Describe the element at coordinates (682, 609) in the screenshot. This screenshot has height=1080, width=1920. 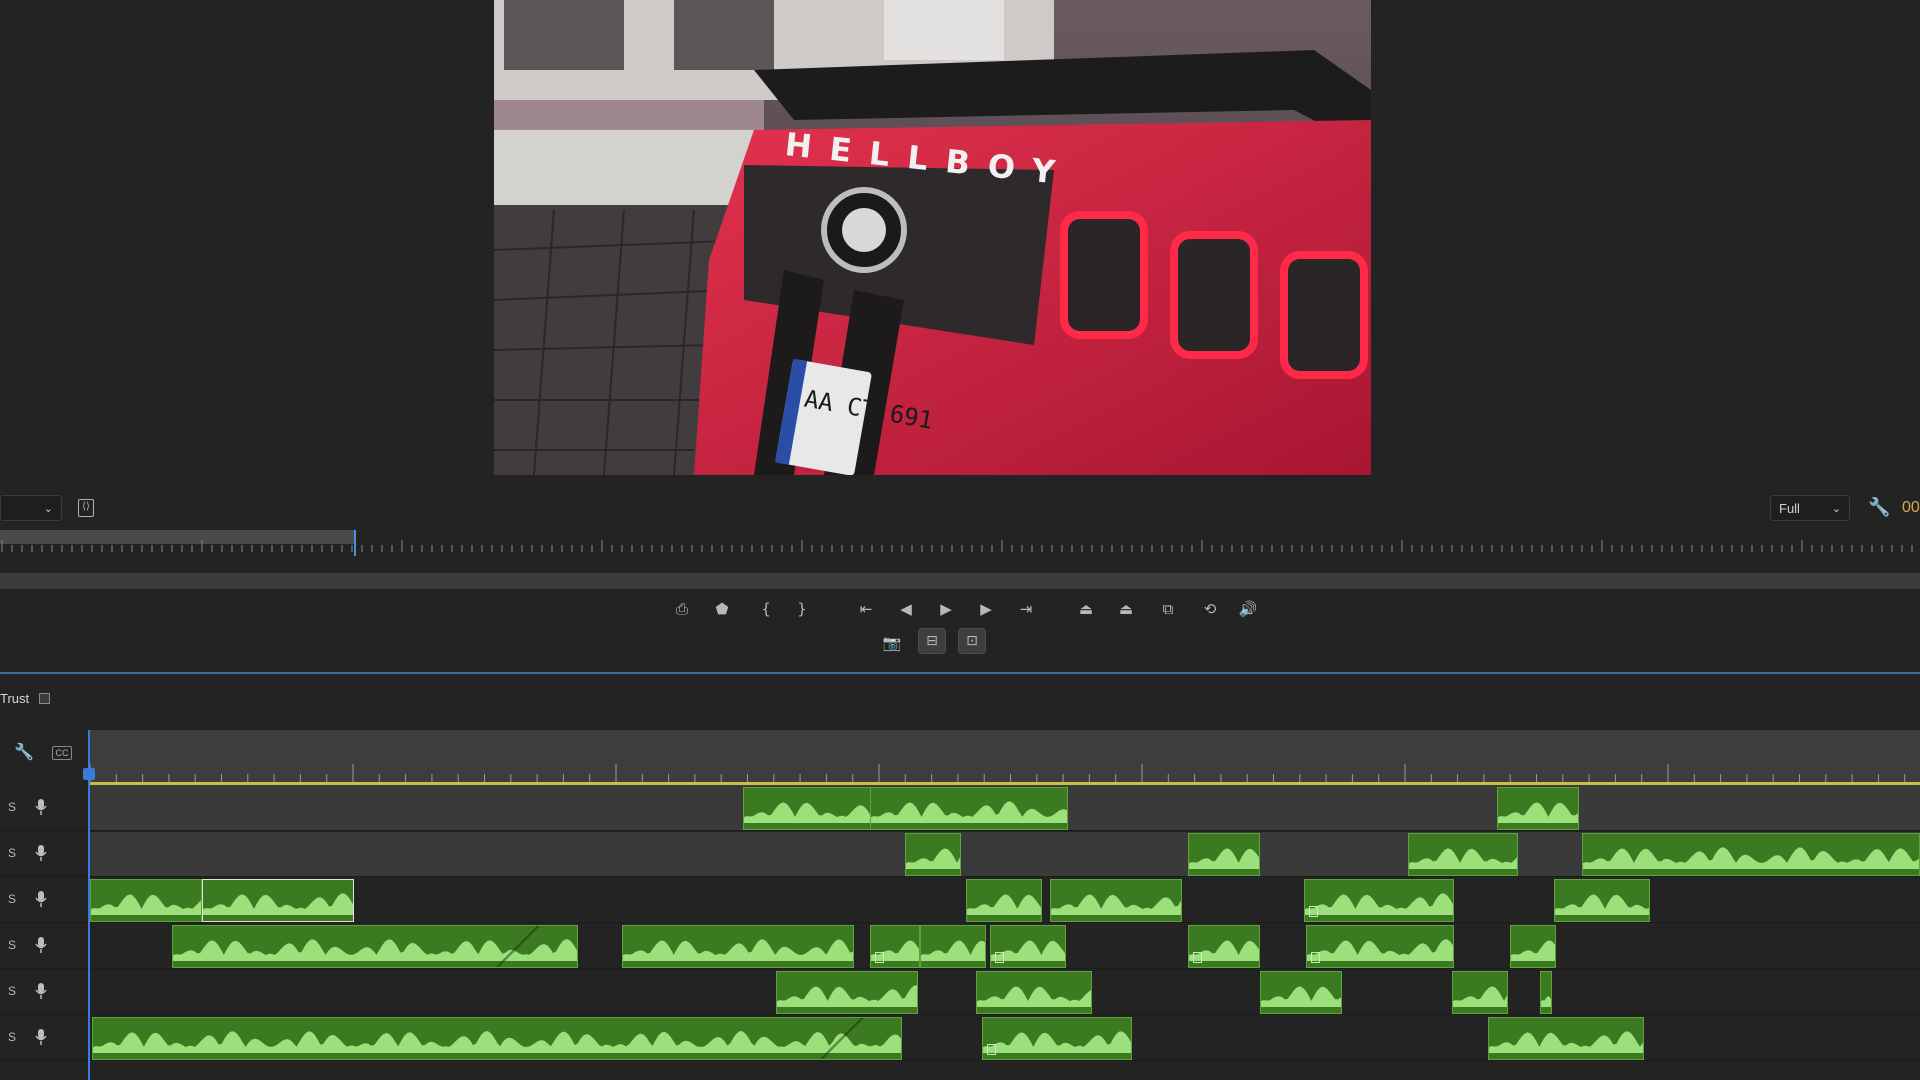
I see `export-frame-button: ⎙` at that location.